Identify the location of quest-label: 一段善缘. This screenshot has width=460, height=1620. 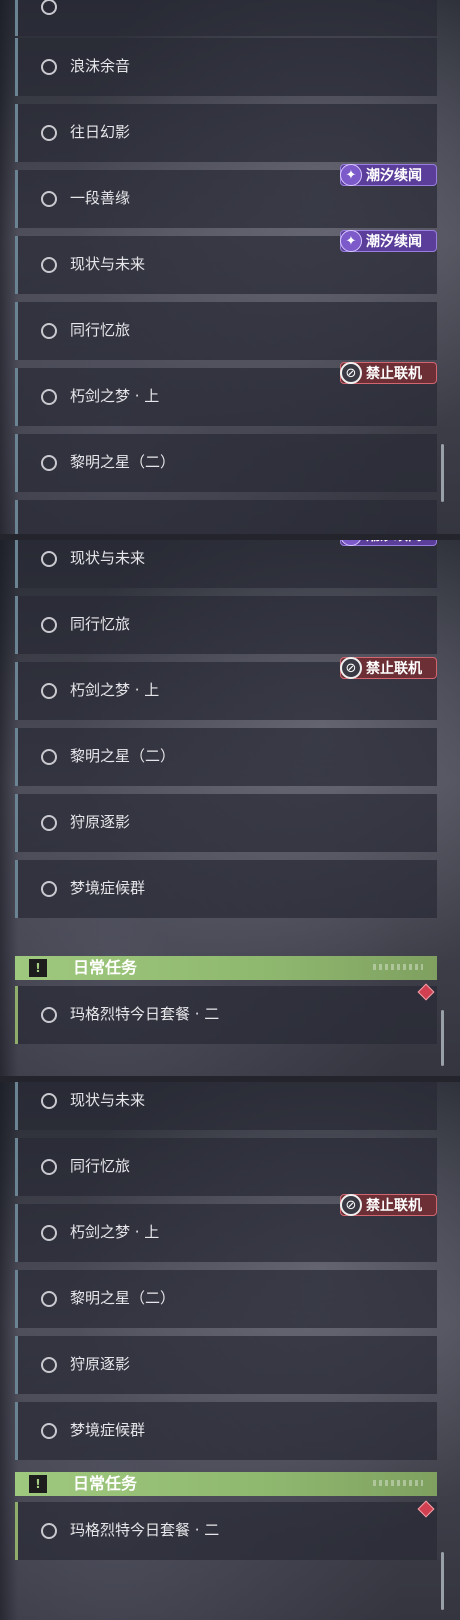
(100, 198).